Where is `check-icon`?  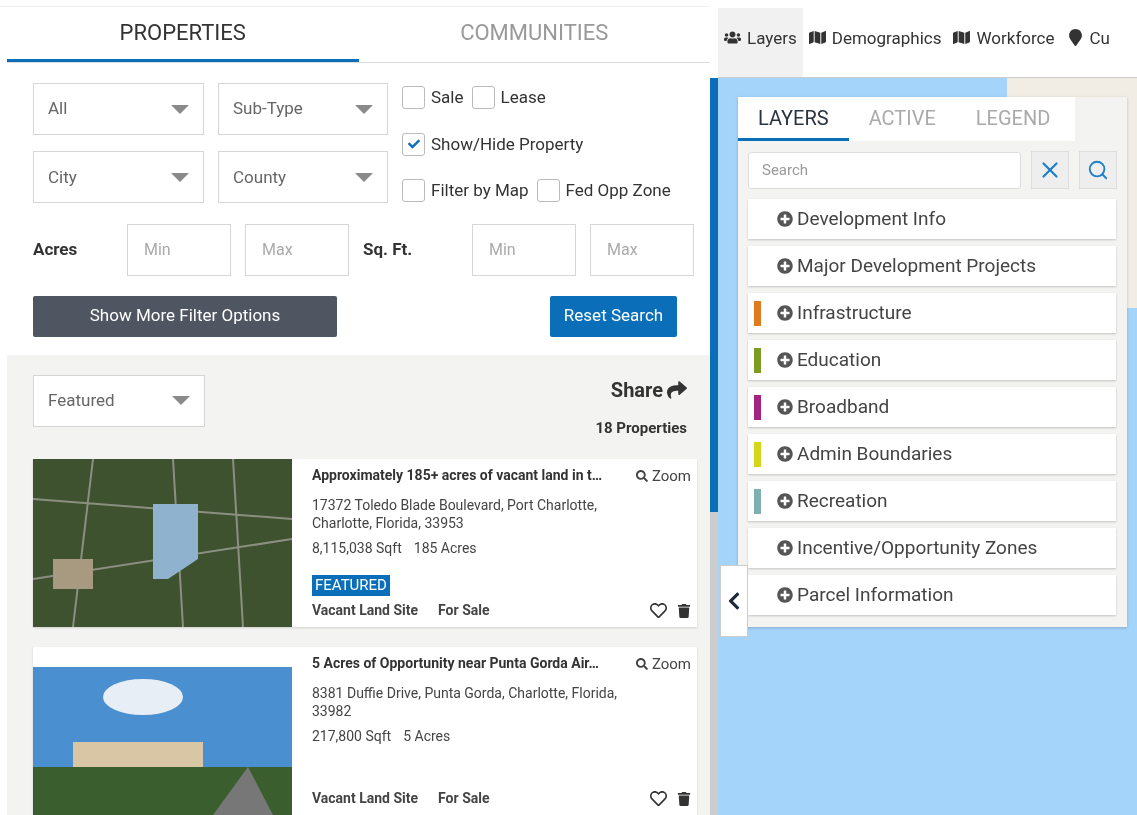 check-icon is located at coordinates (413, 144).